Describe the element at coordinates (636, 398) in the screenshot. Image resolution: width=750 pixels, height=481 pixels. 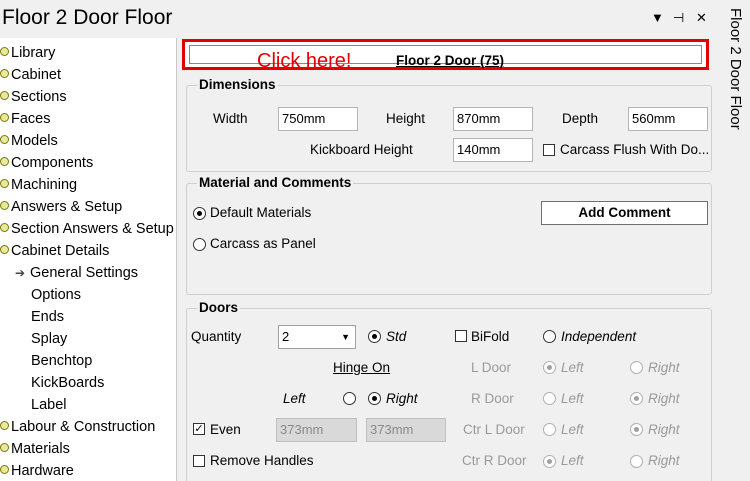
I see `r-door-right-radio` at that location.